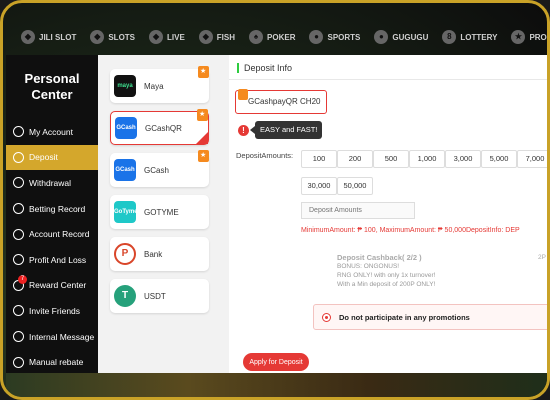 Image resolution: width=550 pixels, height=400 pixels. What do you see at coordinates (518, 37) in the screenshot?
I see `promotion-icon: ★` at bounding box center [518, 37].